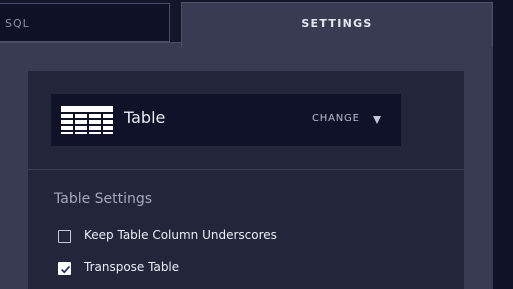 The image size is (513, 289). What do you see at coordinates (103, 199) in the screenshot?
I see `table-settings-heading: Table Settings` at bounding box center [103, 199].